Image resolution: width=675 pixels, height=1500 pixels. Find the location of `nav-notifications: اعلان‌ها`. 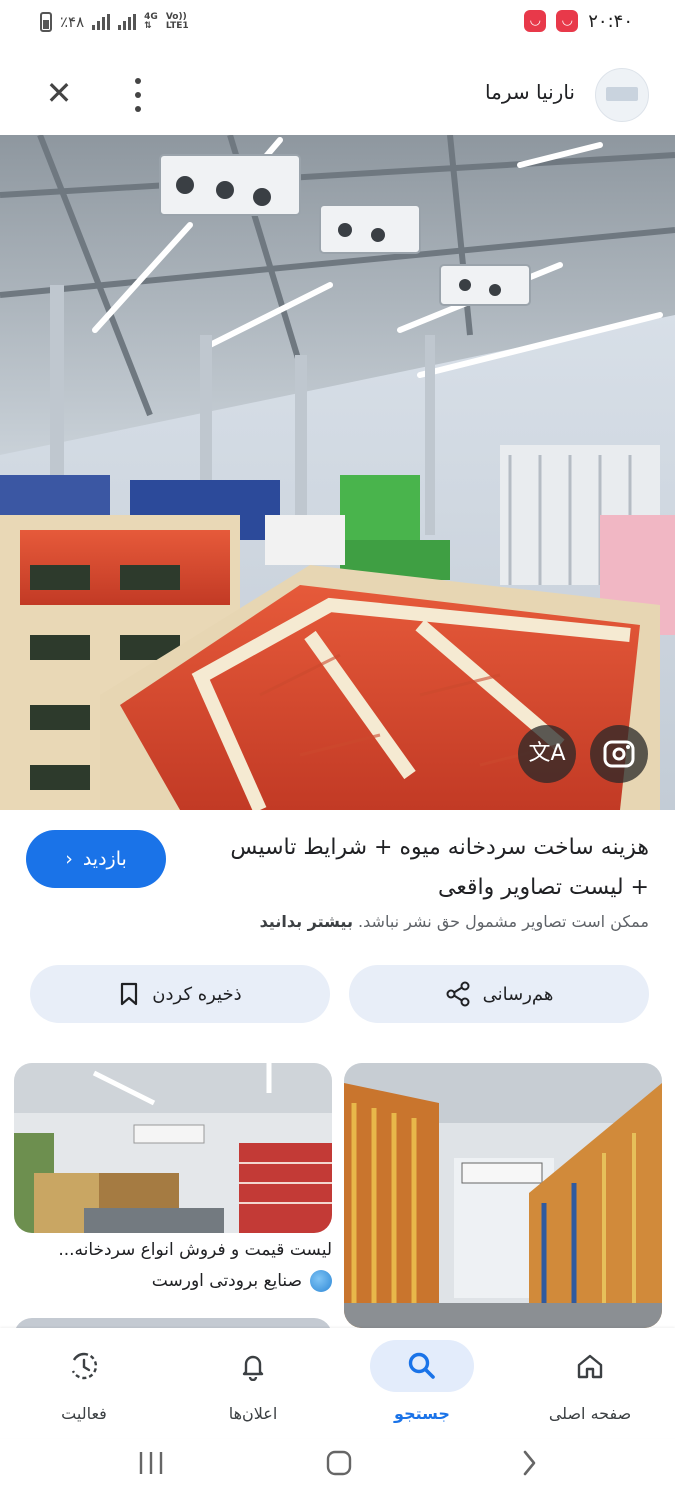

nav-notifications: اعلان‌ها is located at coordinates (253, 1381).